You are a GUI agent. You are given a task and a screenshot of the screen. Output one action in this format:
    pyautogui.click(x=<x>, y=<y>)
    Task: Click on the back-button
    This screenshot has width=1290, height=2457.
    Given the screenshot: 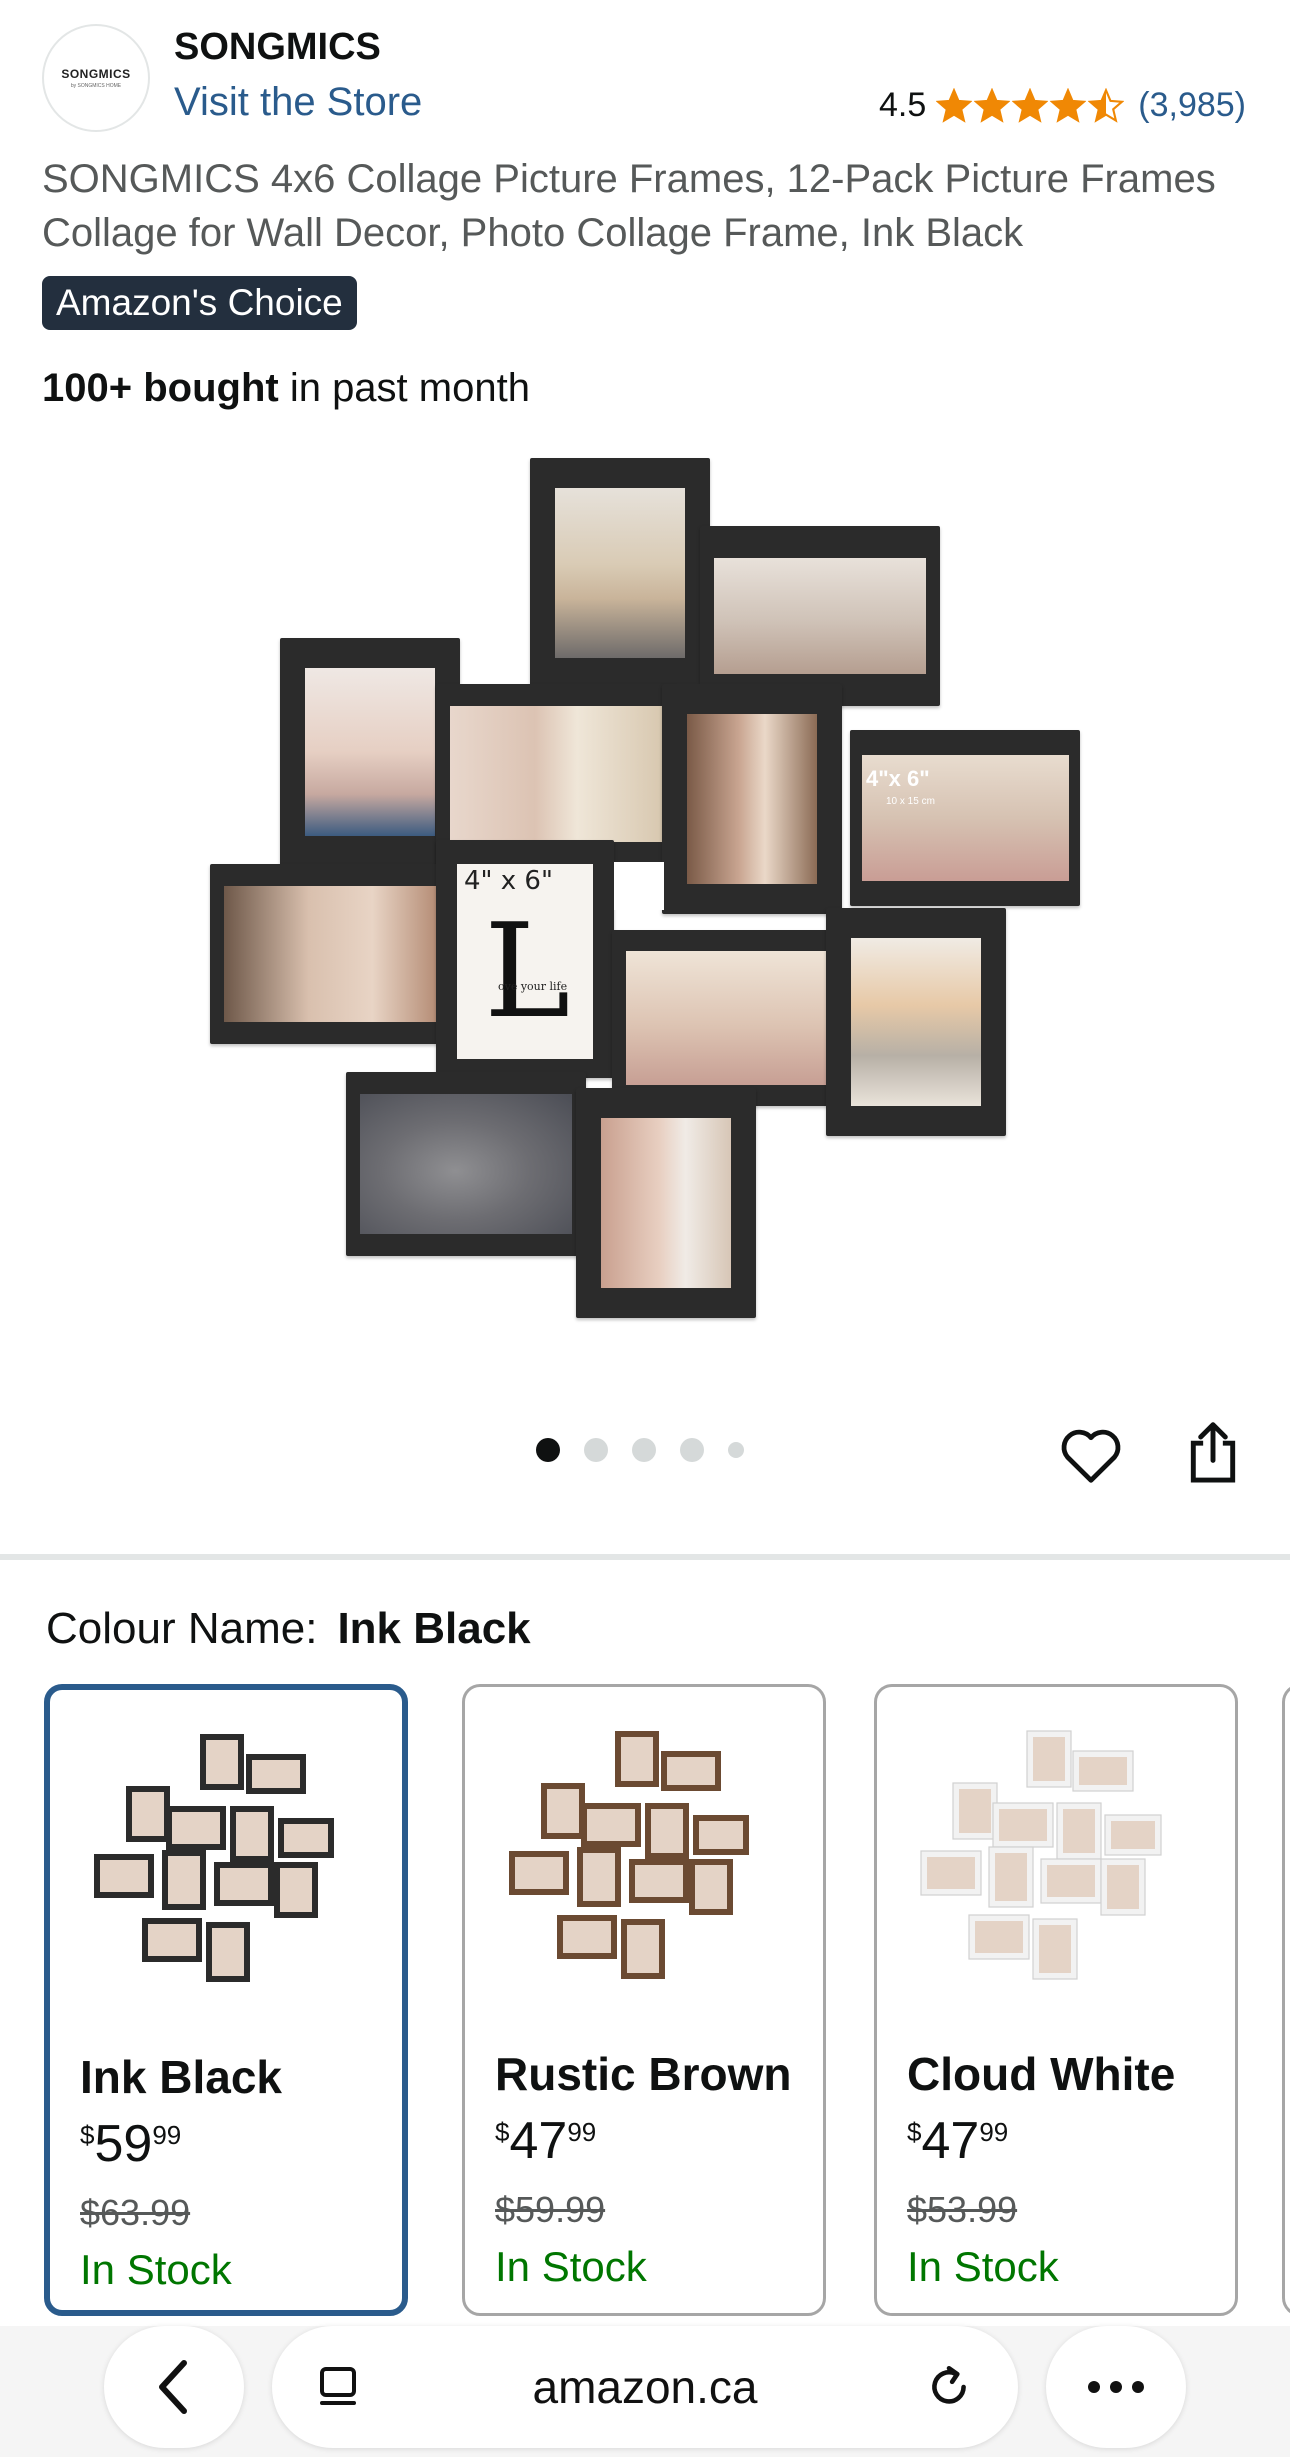 What is the action you would take?
    pyautogui.click(x=174, y=2387)
    